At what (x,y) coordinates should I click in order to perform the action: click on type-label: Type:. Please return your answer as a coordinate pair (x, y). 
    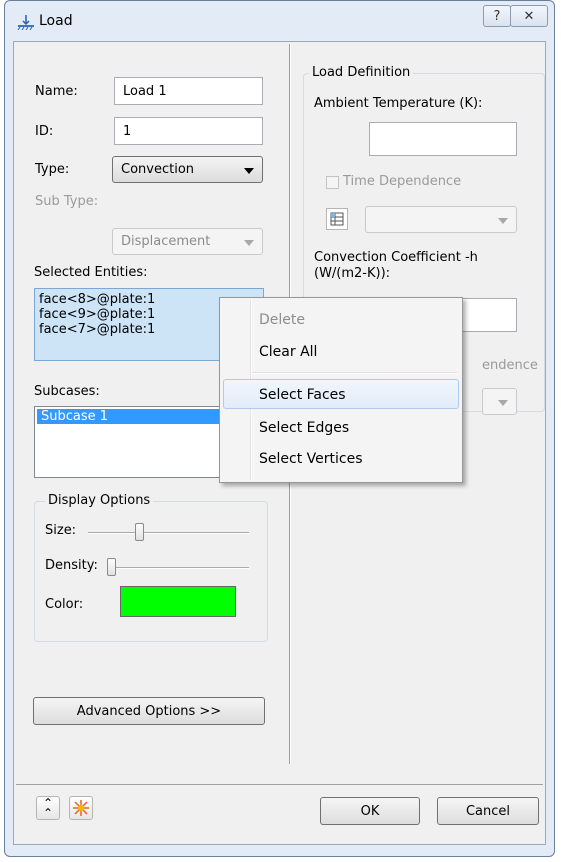
    Looking at the image, I should click on (52, 169).